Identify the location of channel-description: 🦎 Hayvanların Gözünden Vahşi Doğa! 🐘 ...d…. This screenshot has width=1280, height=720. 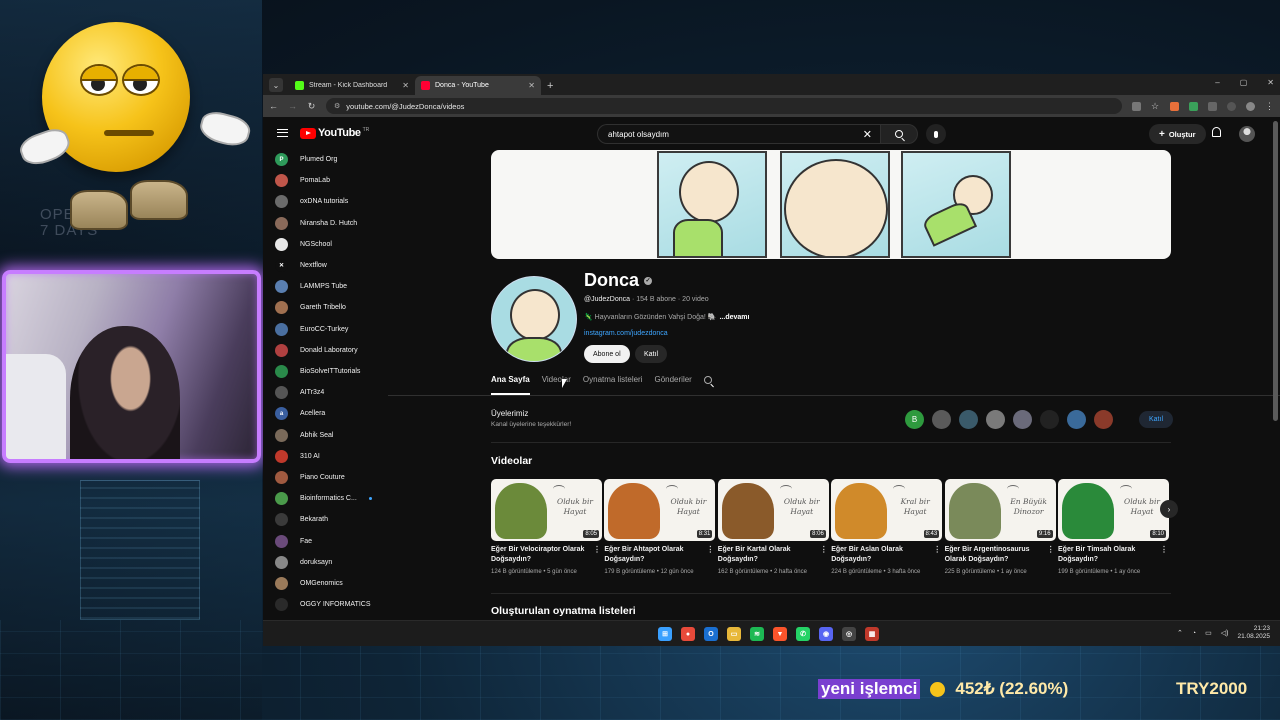
(666, 317).